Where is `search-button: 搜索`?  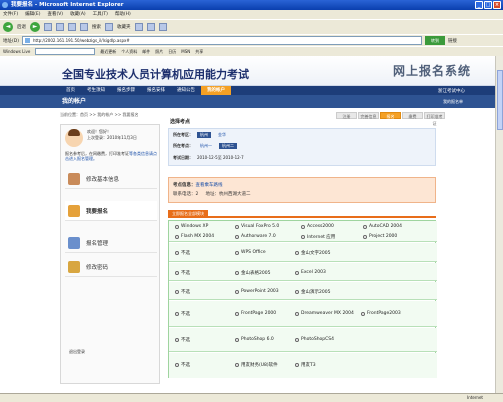
search-button: 搜索 is located at coordinates (96, 27).